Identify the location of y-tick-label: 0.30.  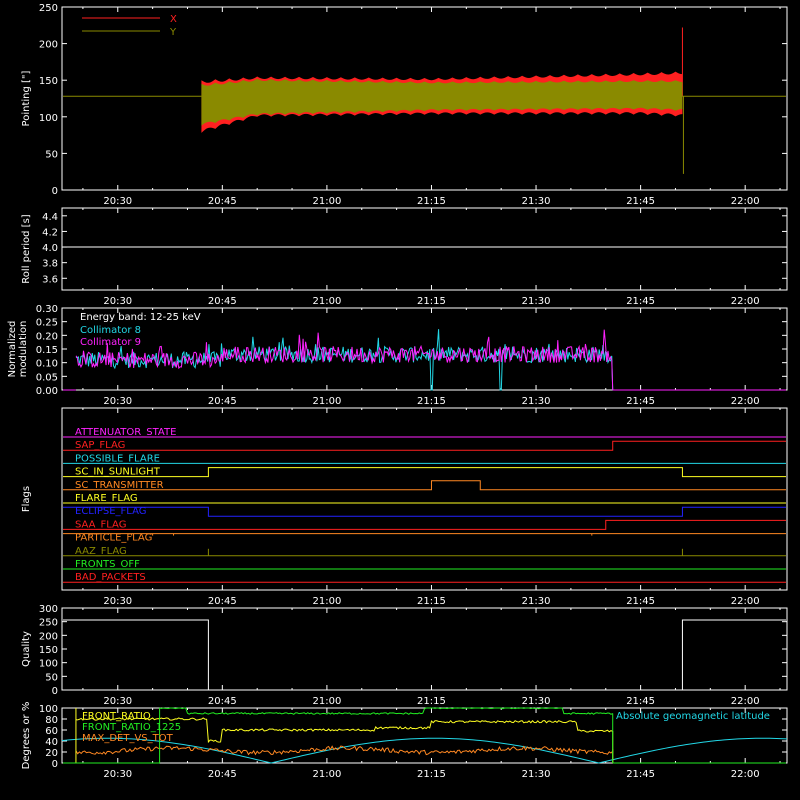
(47, 309).